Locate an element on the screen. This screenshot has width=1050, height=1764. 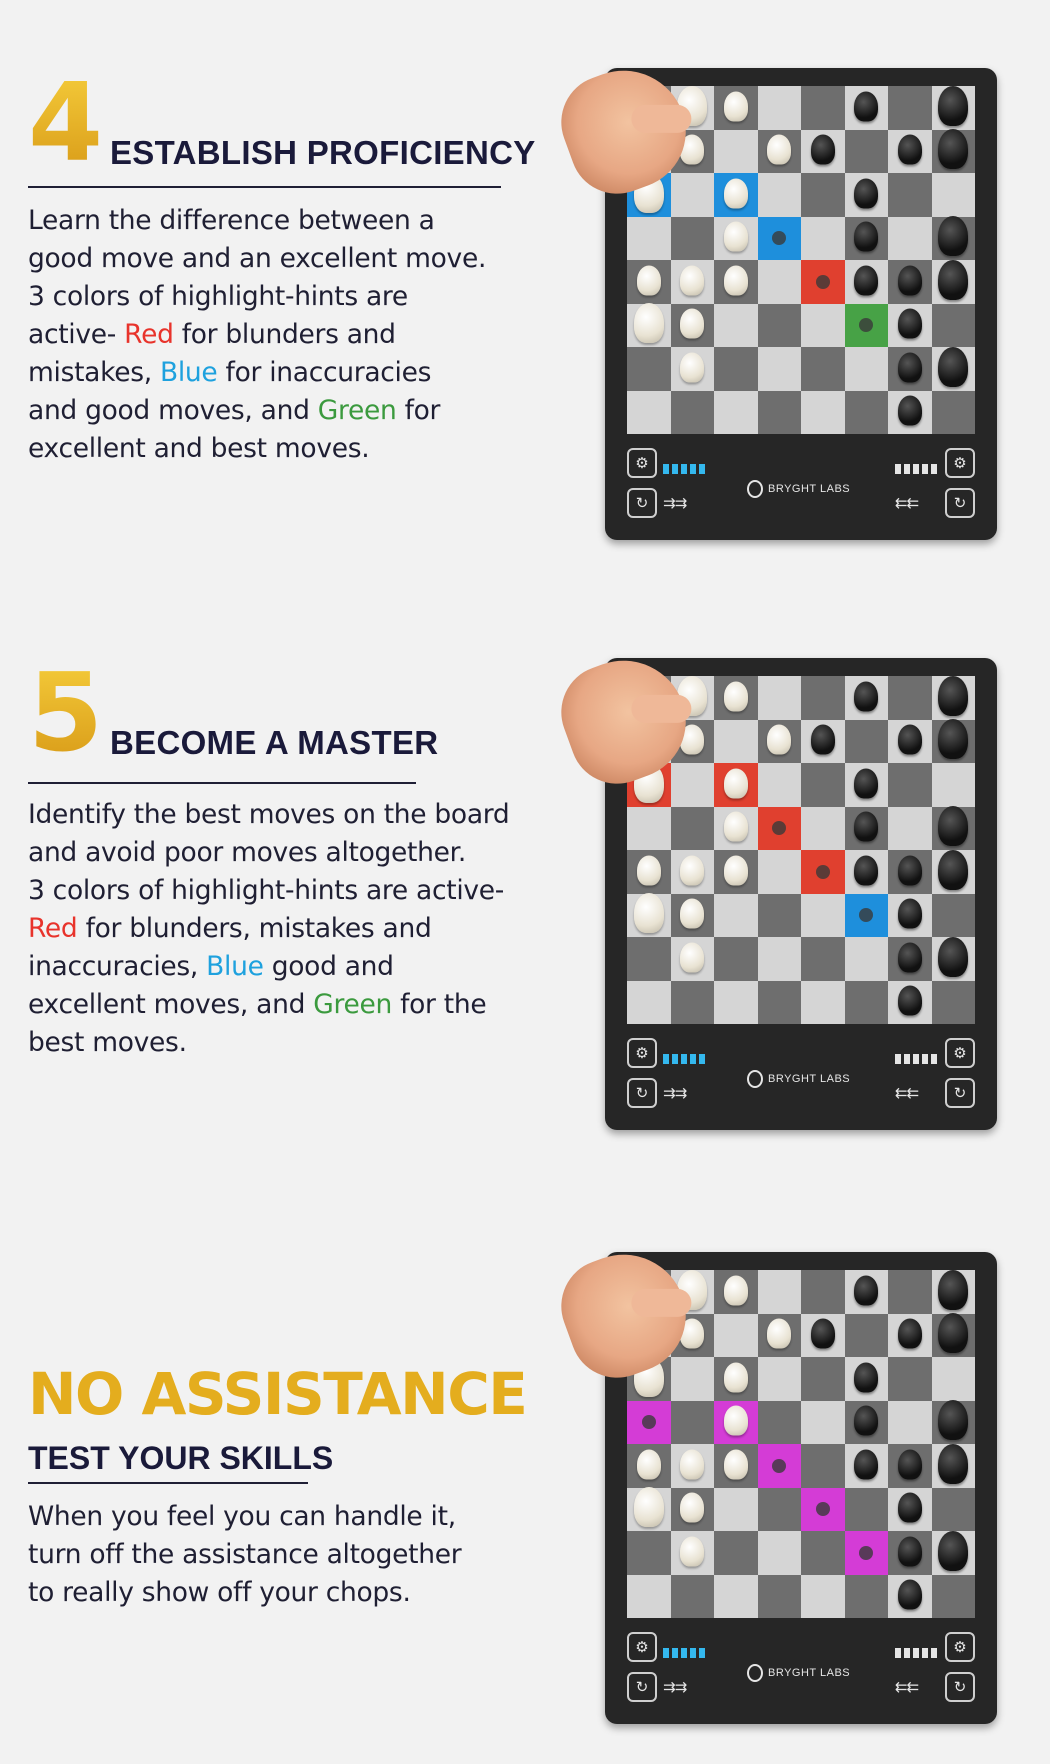
undo-icon: ↻ is located at coordinates (642, 1093).